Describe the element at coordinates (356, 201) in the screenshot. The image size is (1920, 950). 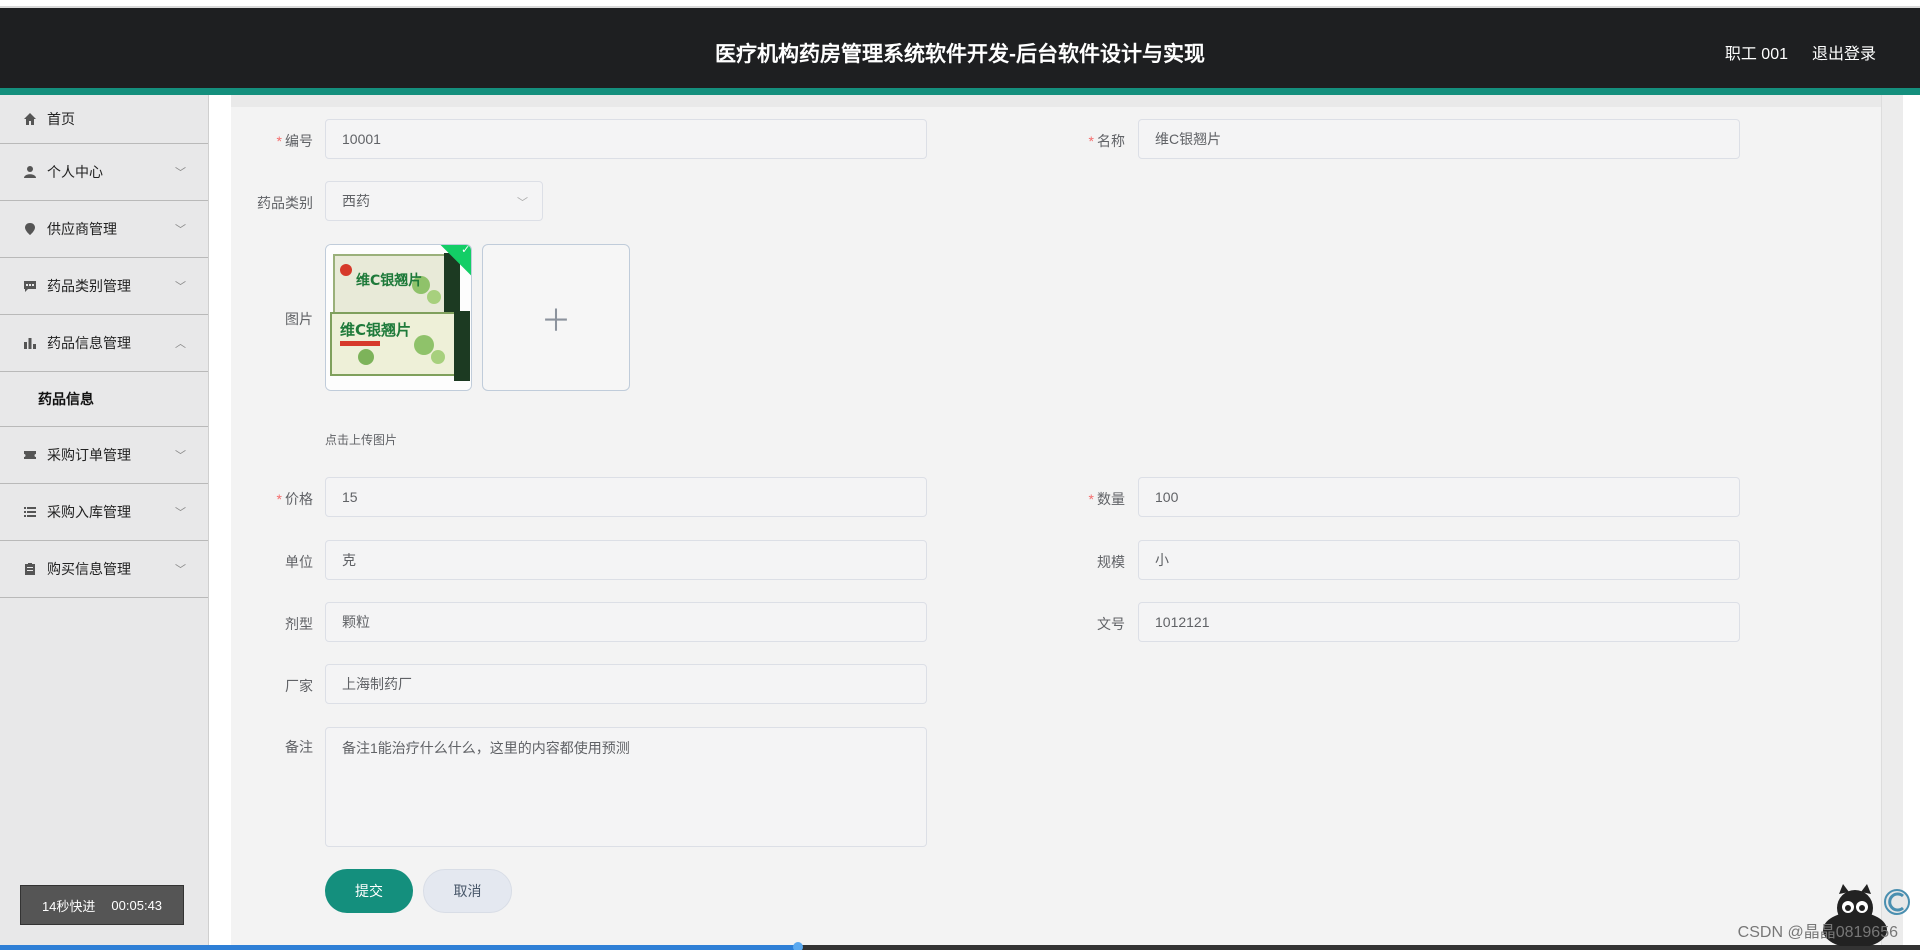
I see `category-select-value: 西药` at that location.